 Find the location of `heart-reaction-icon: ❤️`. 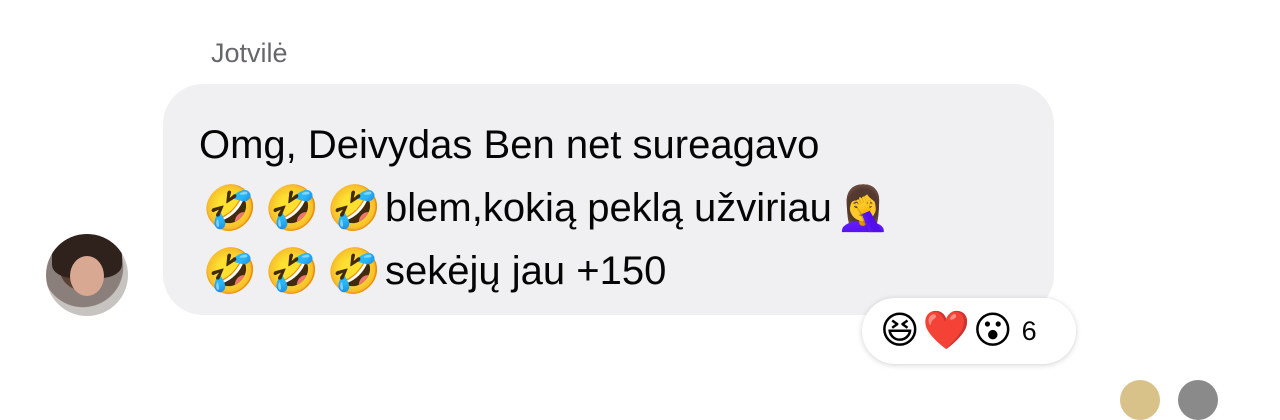

heart-reaction-icon: ❤️ is located at coordinates (946, 331).